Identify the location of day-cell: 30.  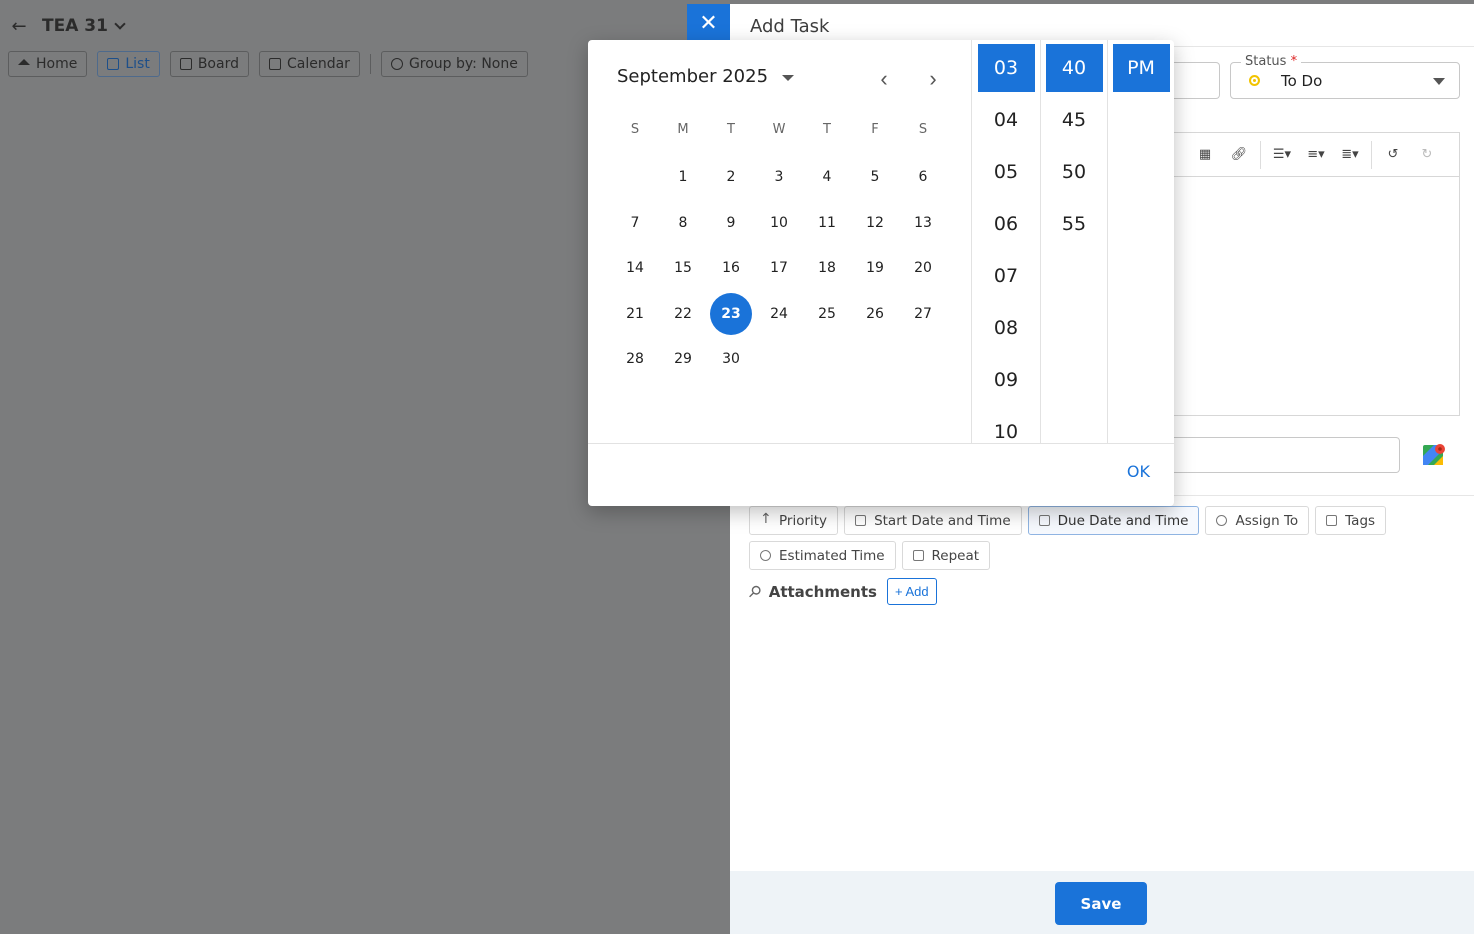
(731, 359).